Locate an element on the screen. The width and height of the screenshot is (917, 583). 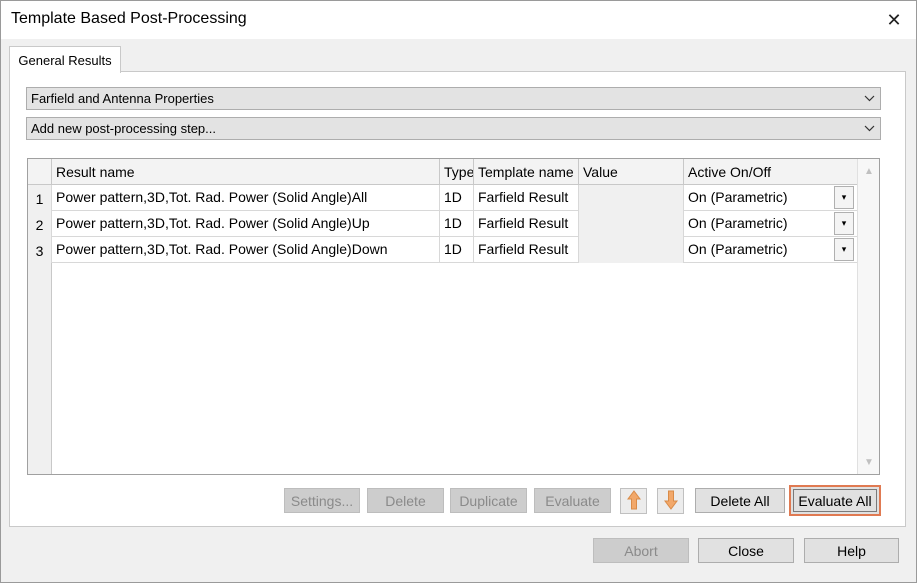
header-corner is located at coordinates (40, 172).